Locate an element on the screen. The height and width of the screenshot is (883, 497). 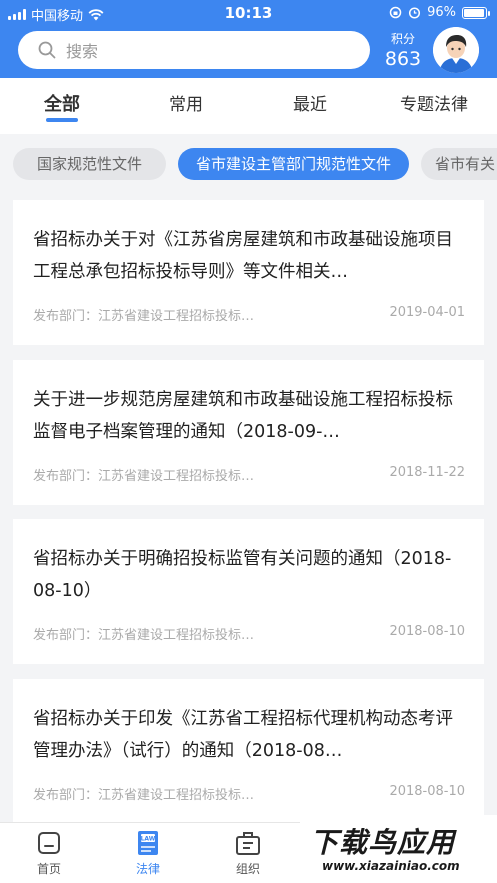
active-tab-indicator is located at coordinates (62, 120).